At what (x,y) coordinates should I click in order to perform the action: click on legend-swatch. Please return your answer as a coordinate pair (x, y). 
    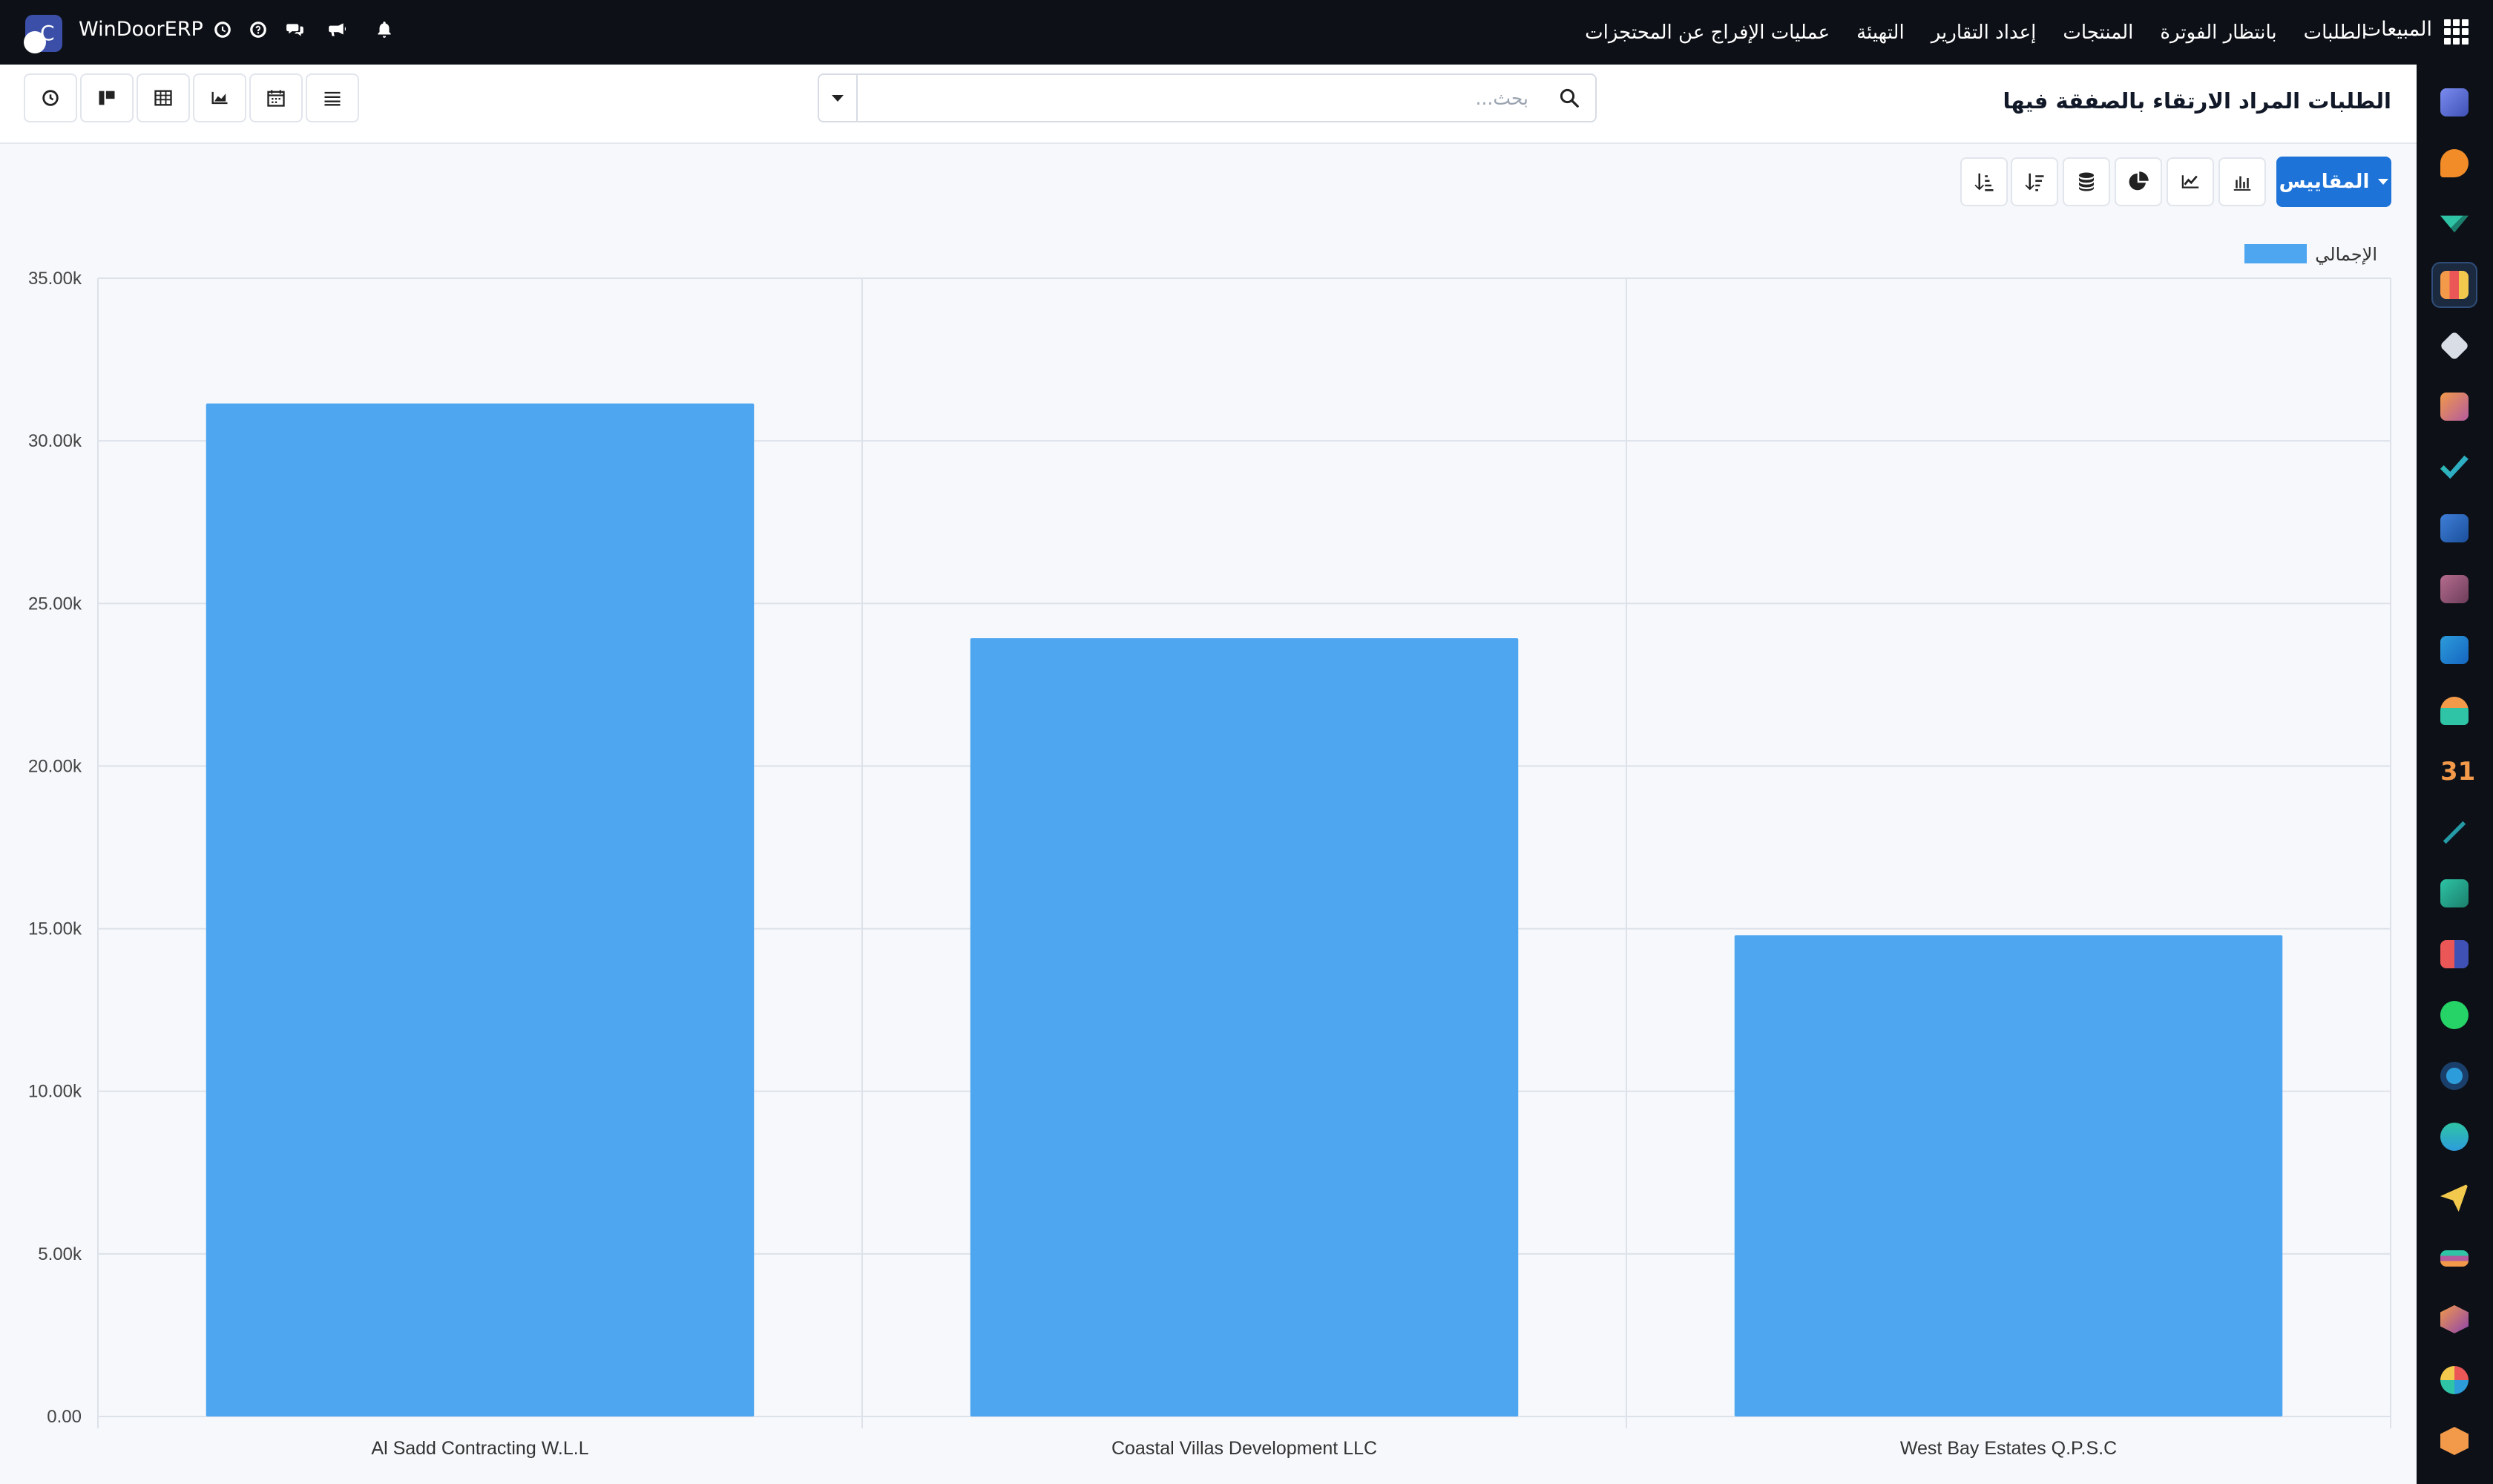
    Looking at the image, I should click on (2275, 253).